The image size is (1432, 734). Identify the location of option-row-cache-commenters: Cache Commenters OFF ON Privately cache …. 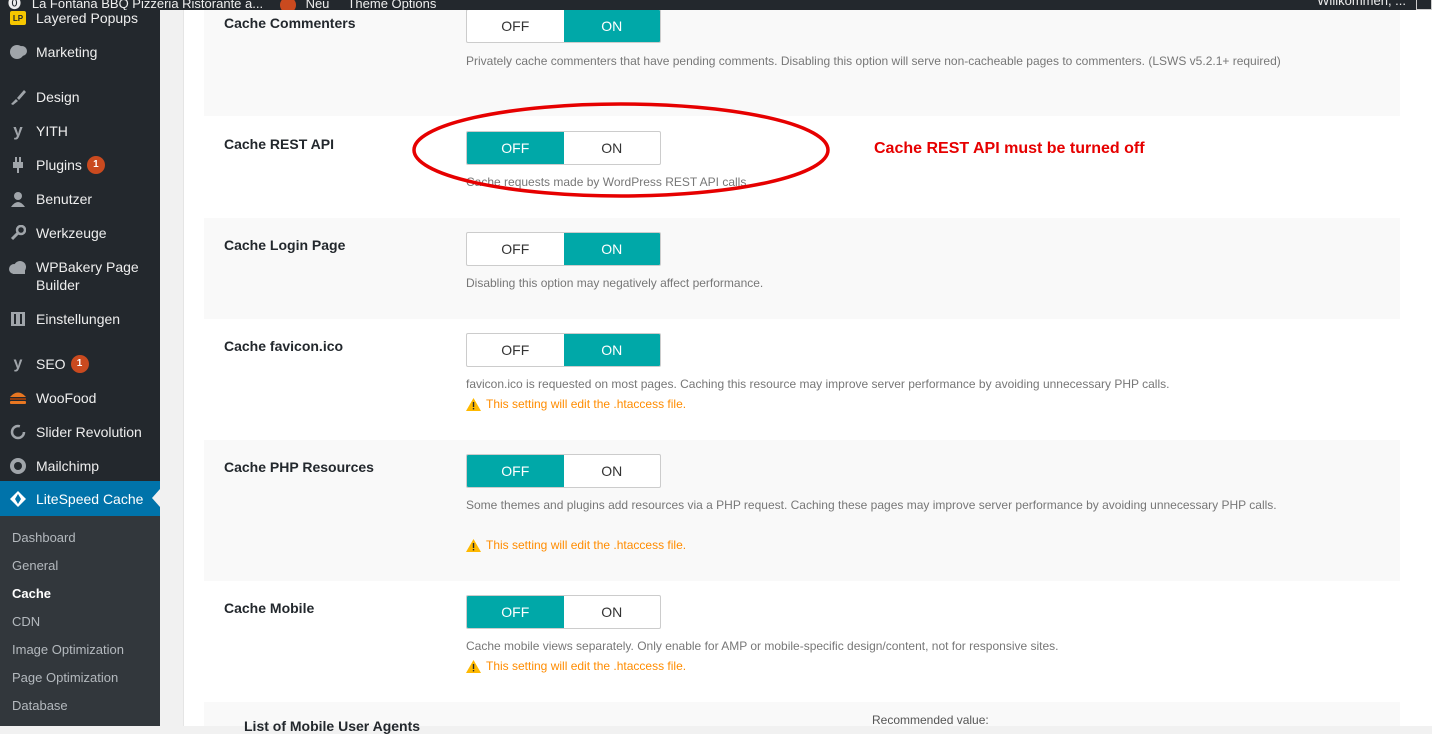
(802, 58).